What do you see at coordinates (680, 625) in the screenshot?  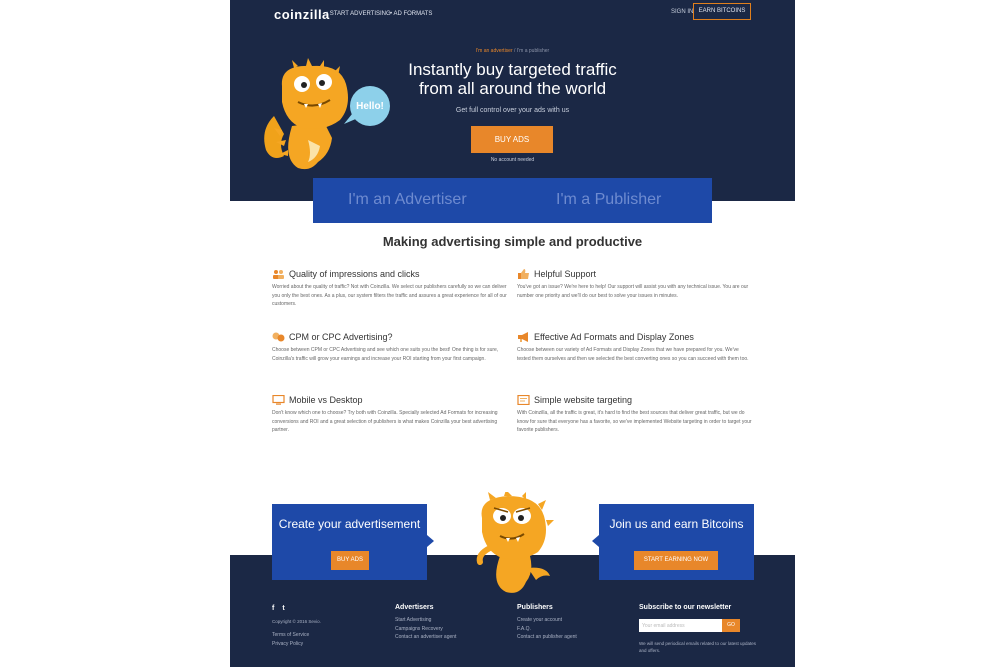 I see `newsletter-email-input: Your email address` at bounding box center [680, 625].